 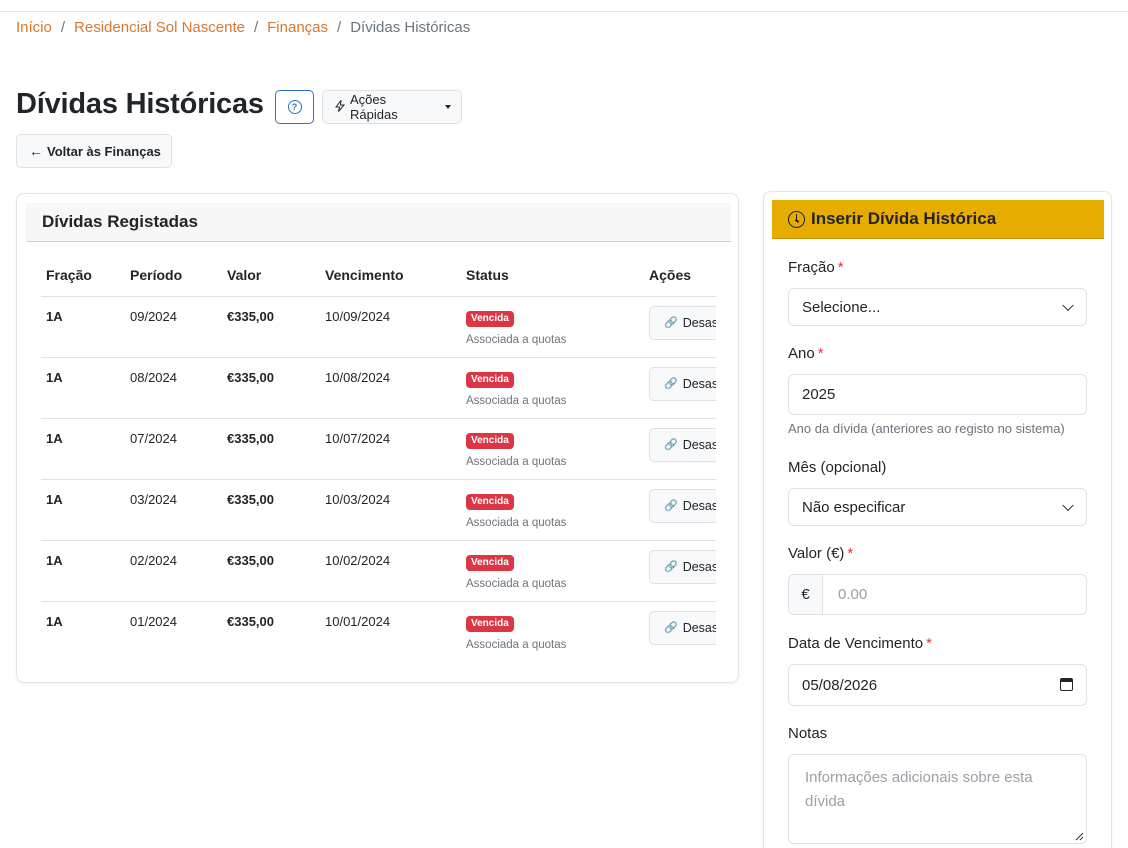 I want to click on breadcrumb-current: Dívidas Históricas, so click(x=410, y=27).